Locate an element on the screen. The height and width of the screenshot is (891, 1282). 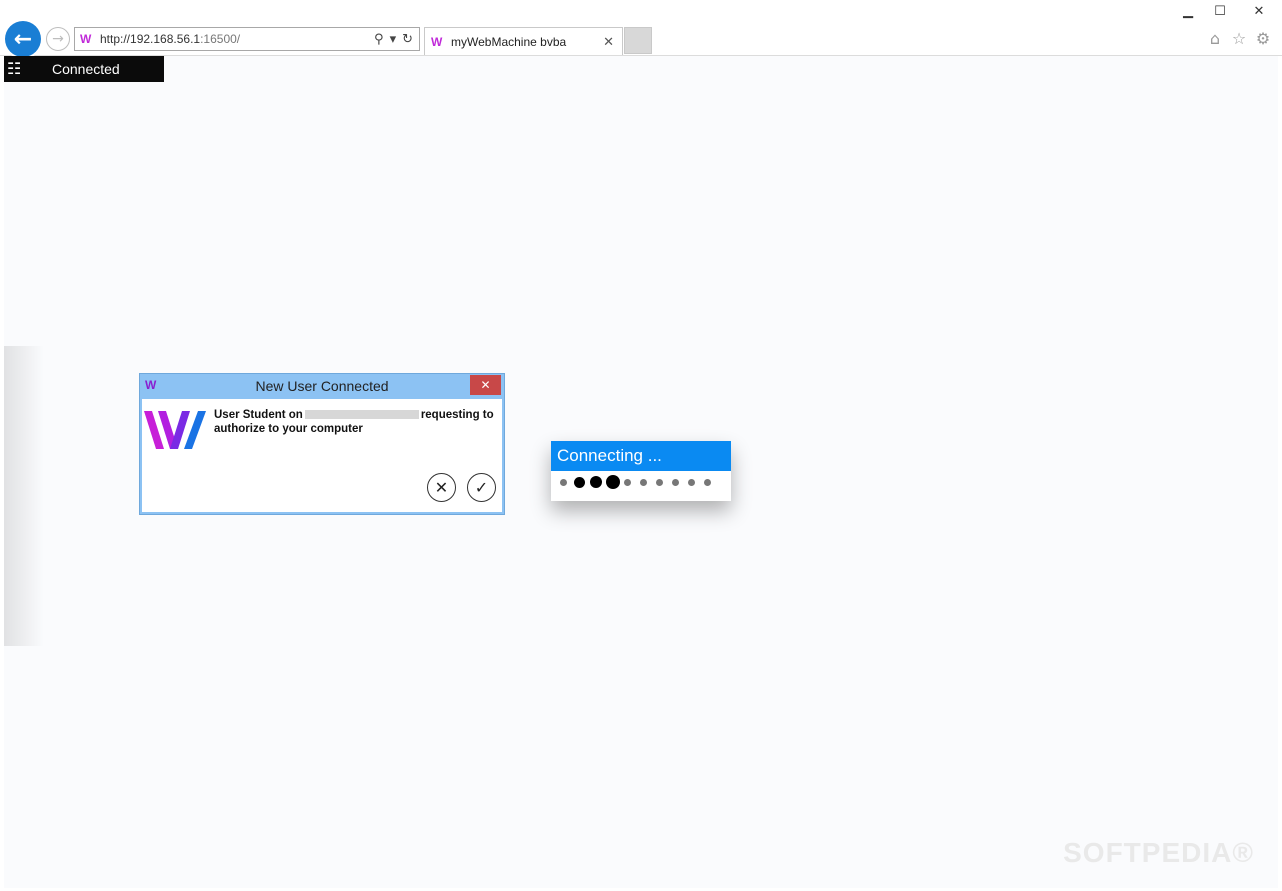
settings-gear-icon: ⚙ is located at coordinates (1263, 38).